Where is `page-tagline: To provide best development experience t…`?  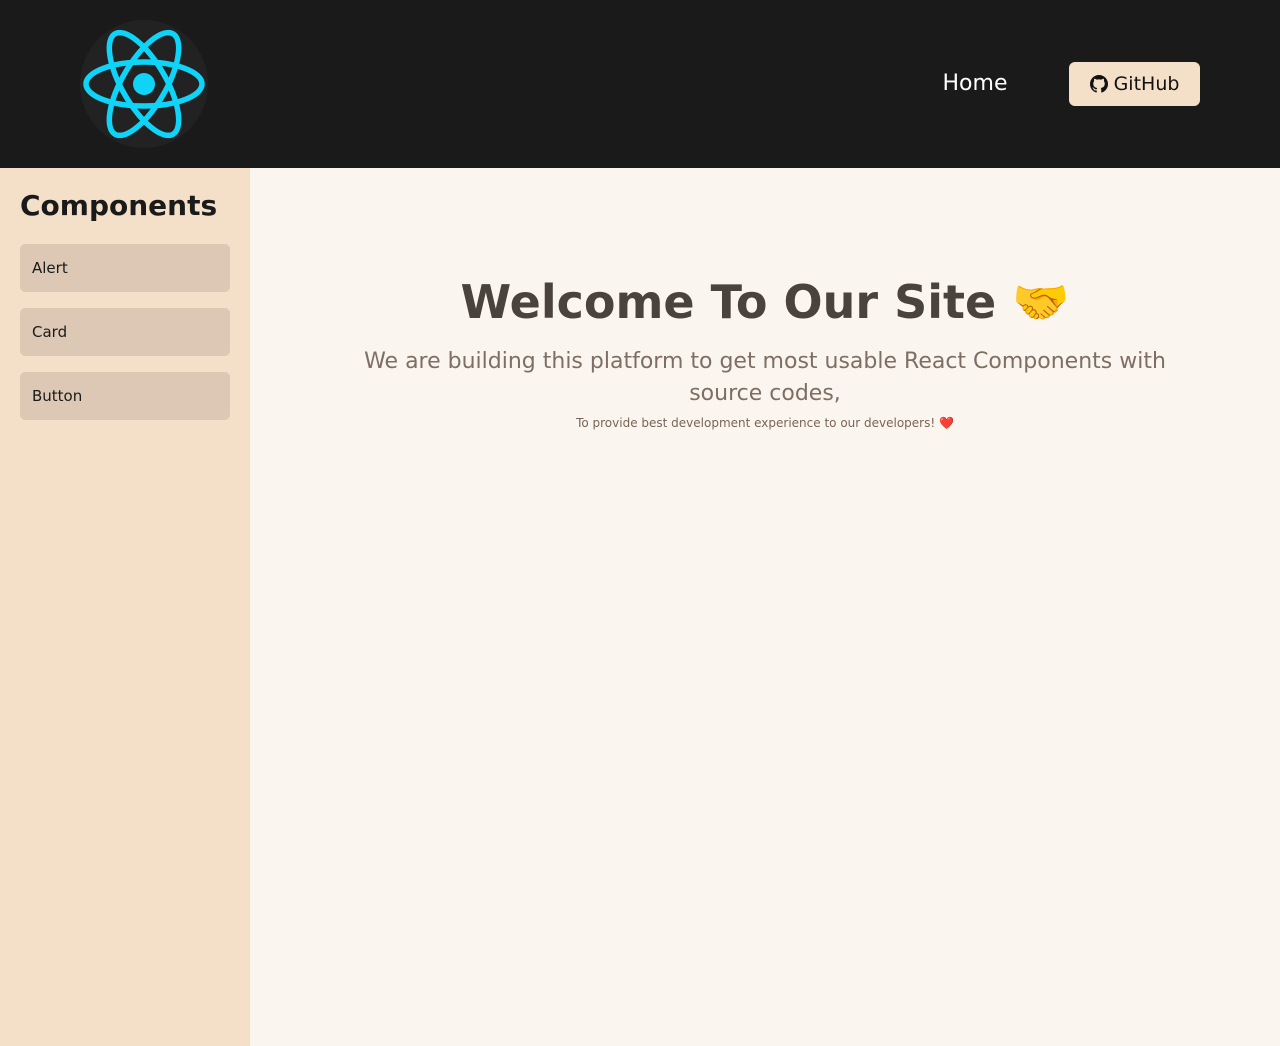 page-tagline: To provide best development experience t… is located at coordinates (765, 423).